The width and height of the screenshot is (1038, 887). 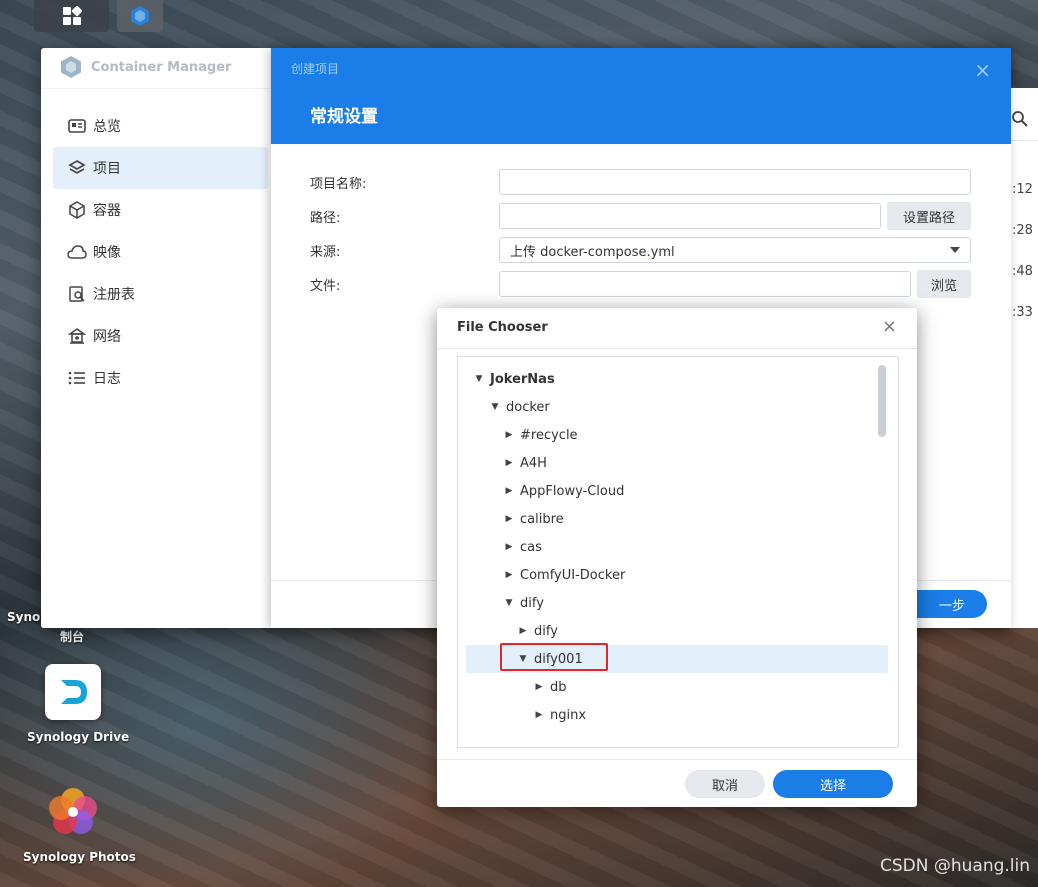 What do you see at coordinates (77, 252) in the screenshot?
I see `cloud-icon` at bounding box center [77, 252].